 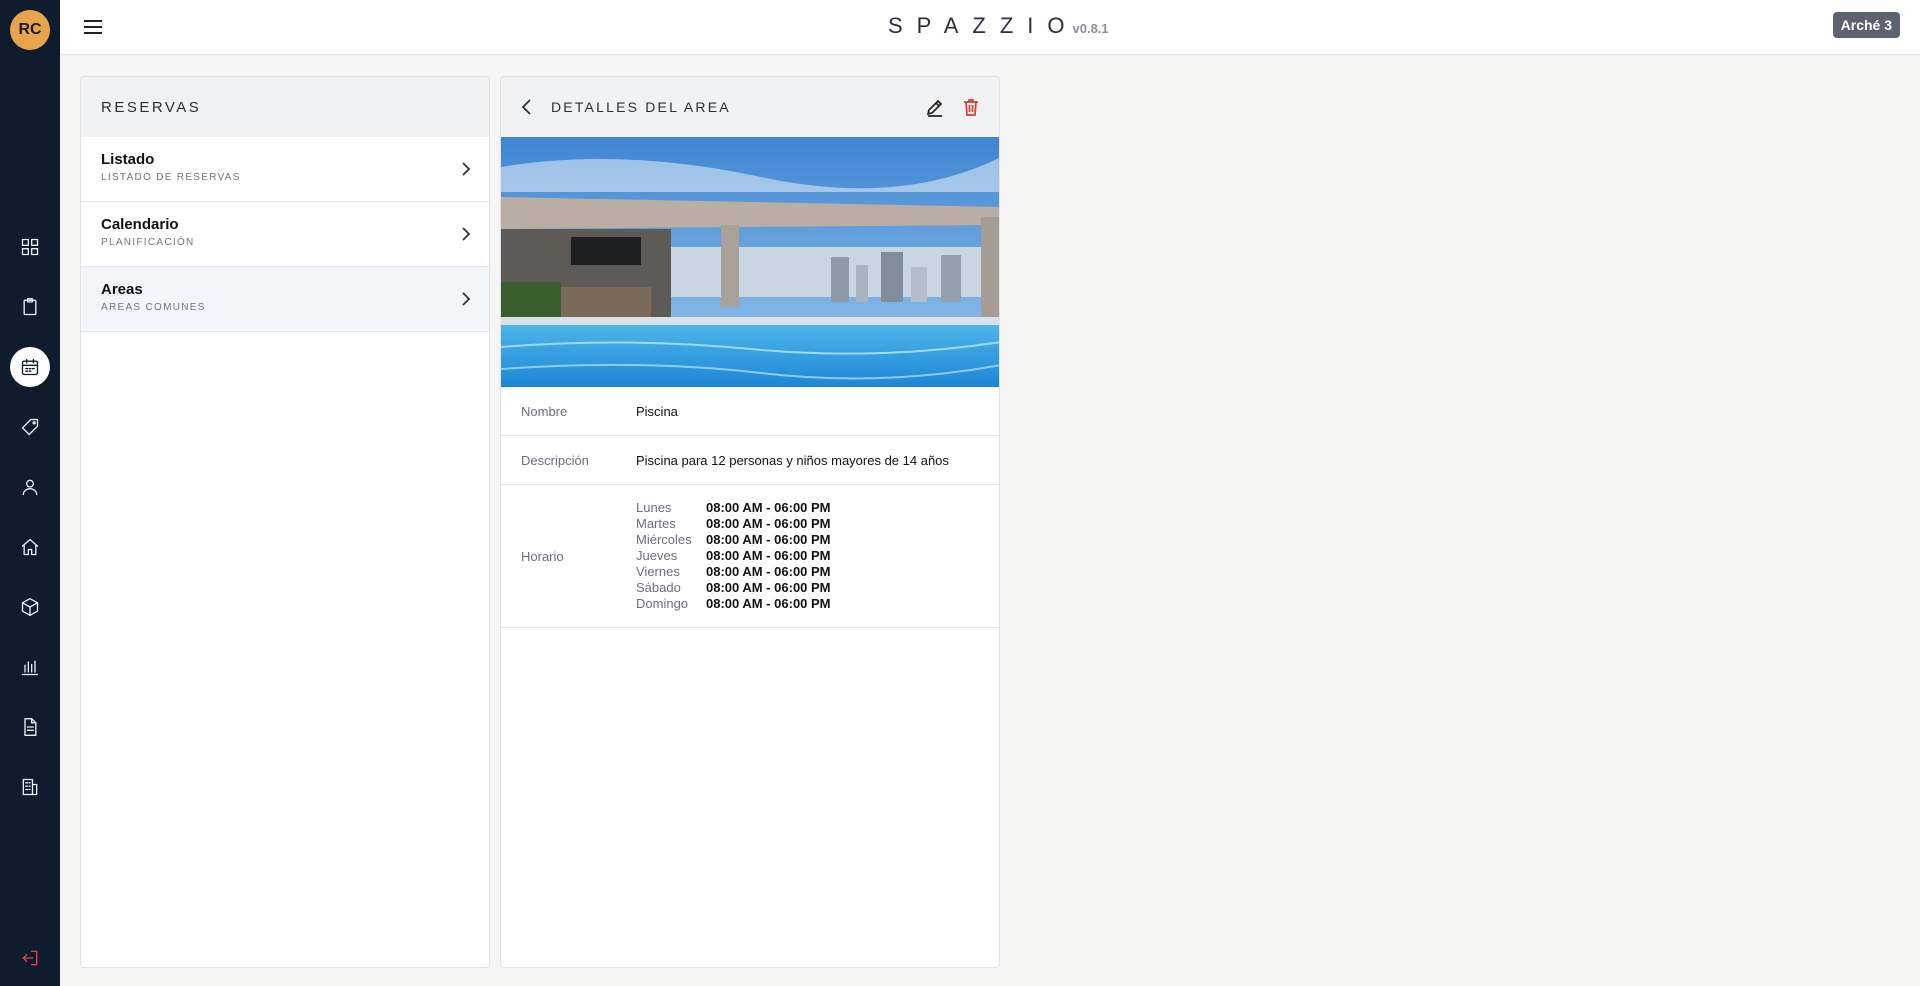 What do you see at coordinates (527, 107) in the screenshot?
I see `back-icon` at bounding box center [527, 107].